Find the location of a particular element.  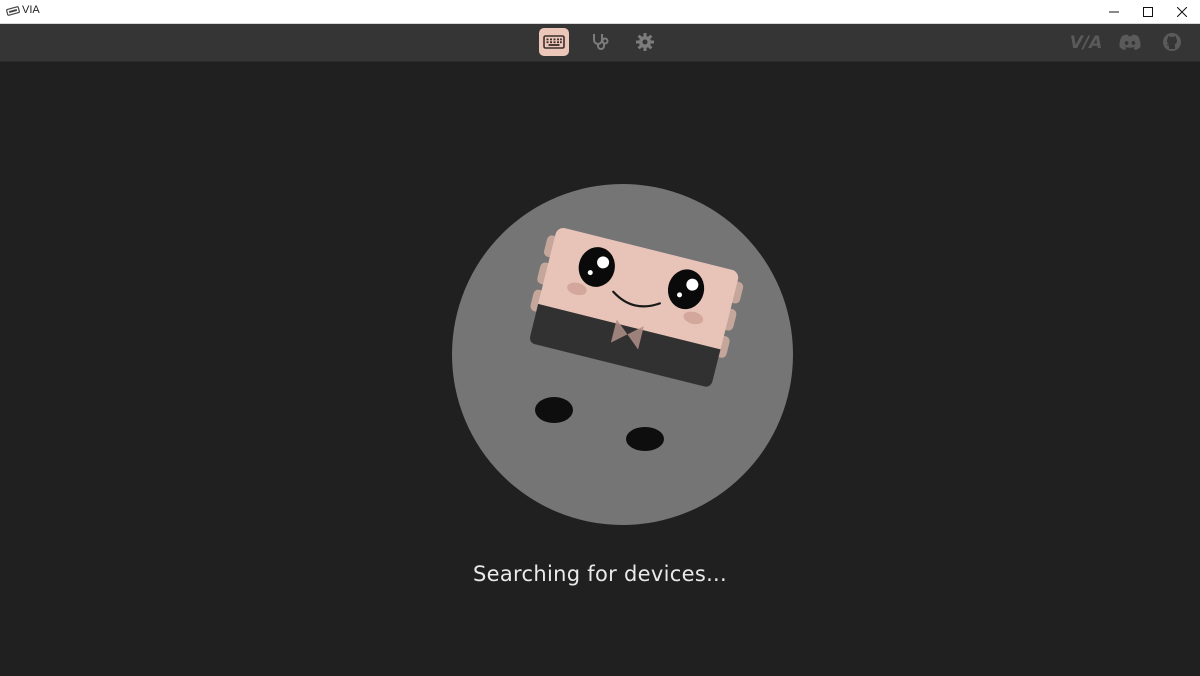

close-icon is located at coordinates (1182, 11).